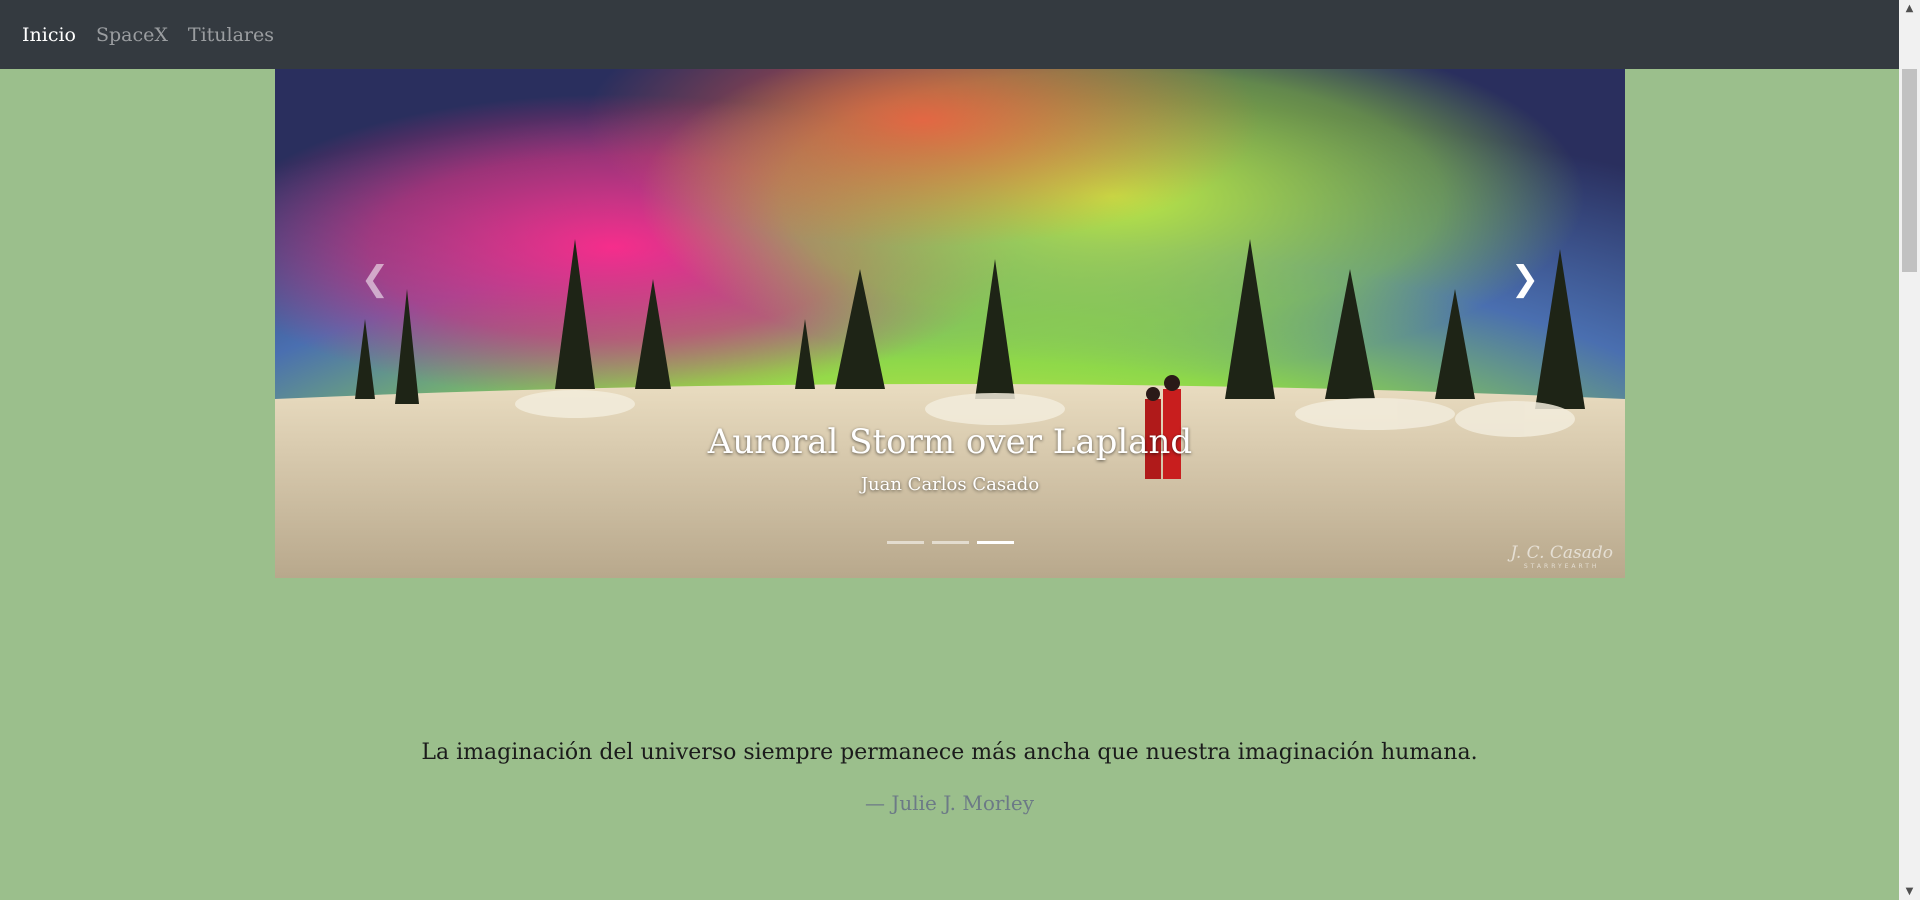 Image resolution: width=1920 pixels, height=900 pixels. I want to click on nav-link-spacex: SpaceX, so click(132, 35).